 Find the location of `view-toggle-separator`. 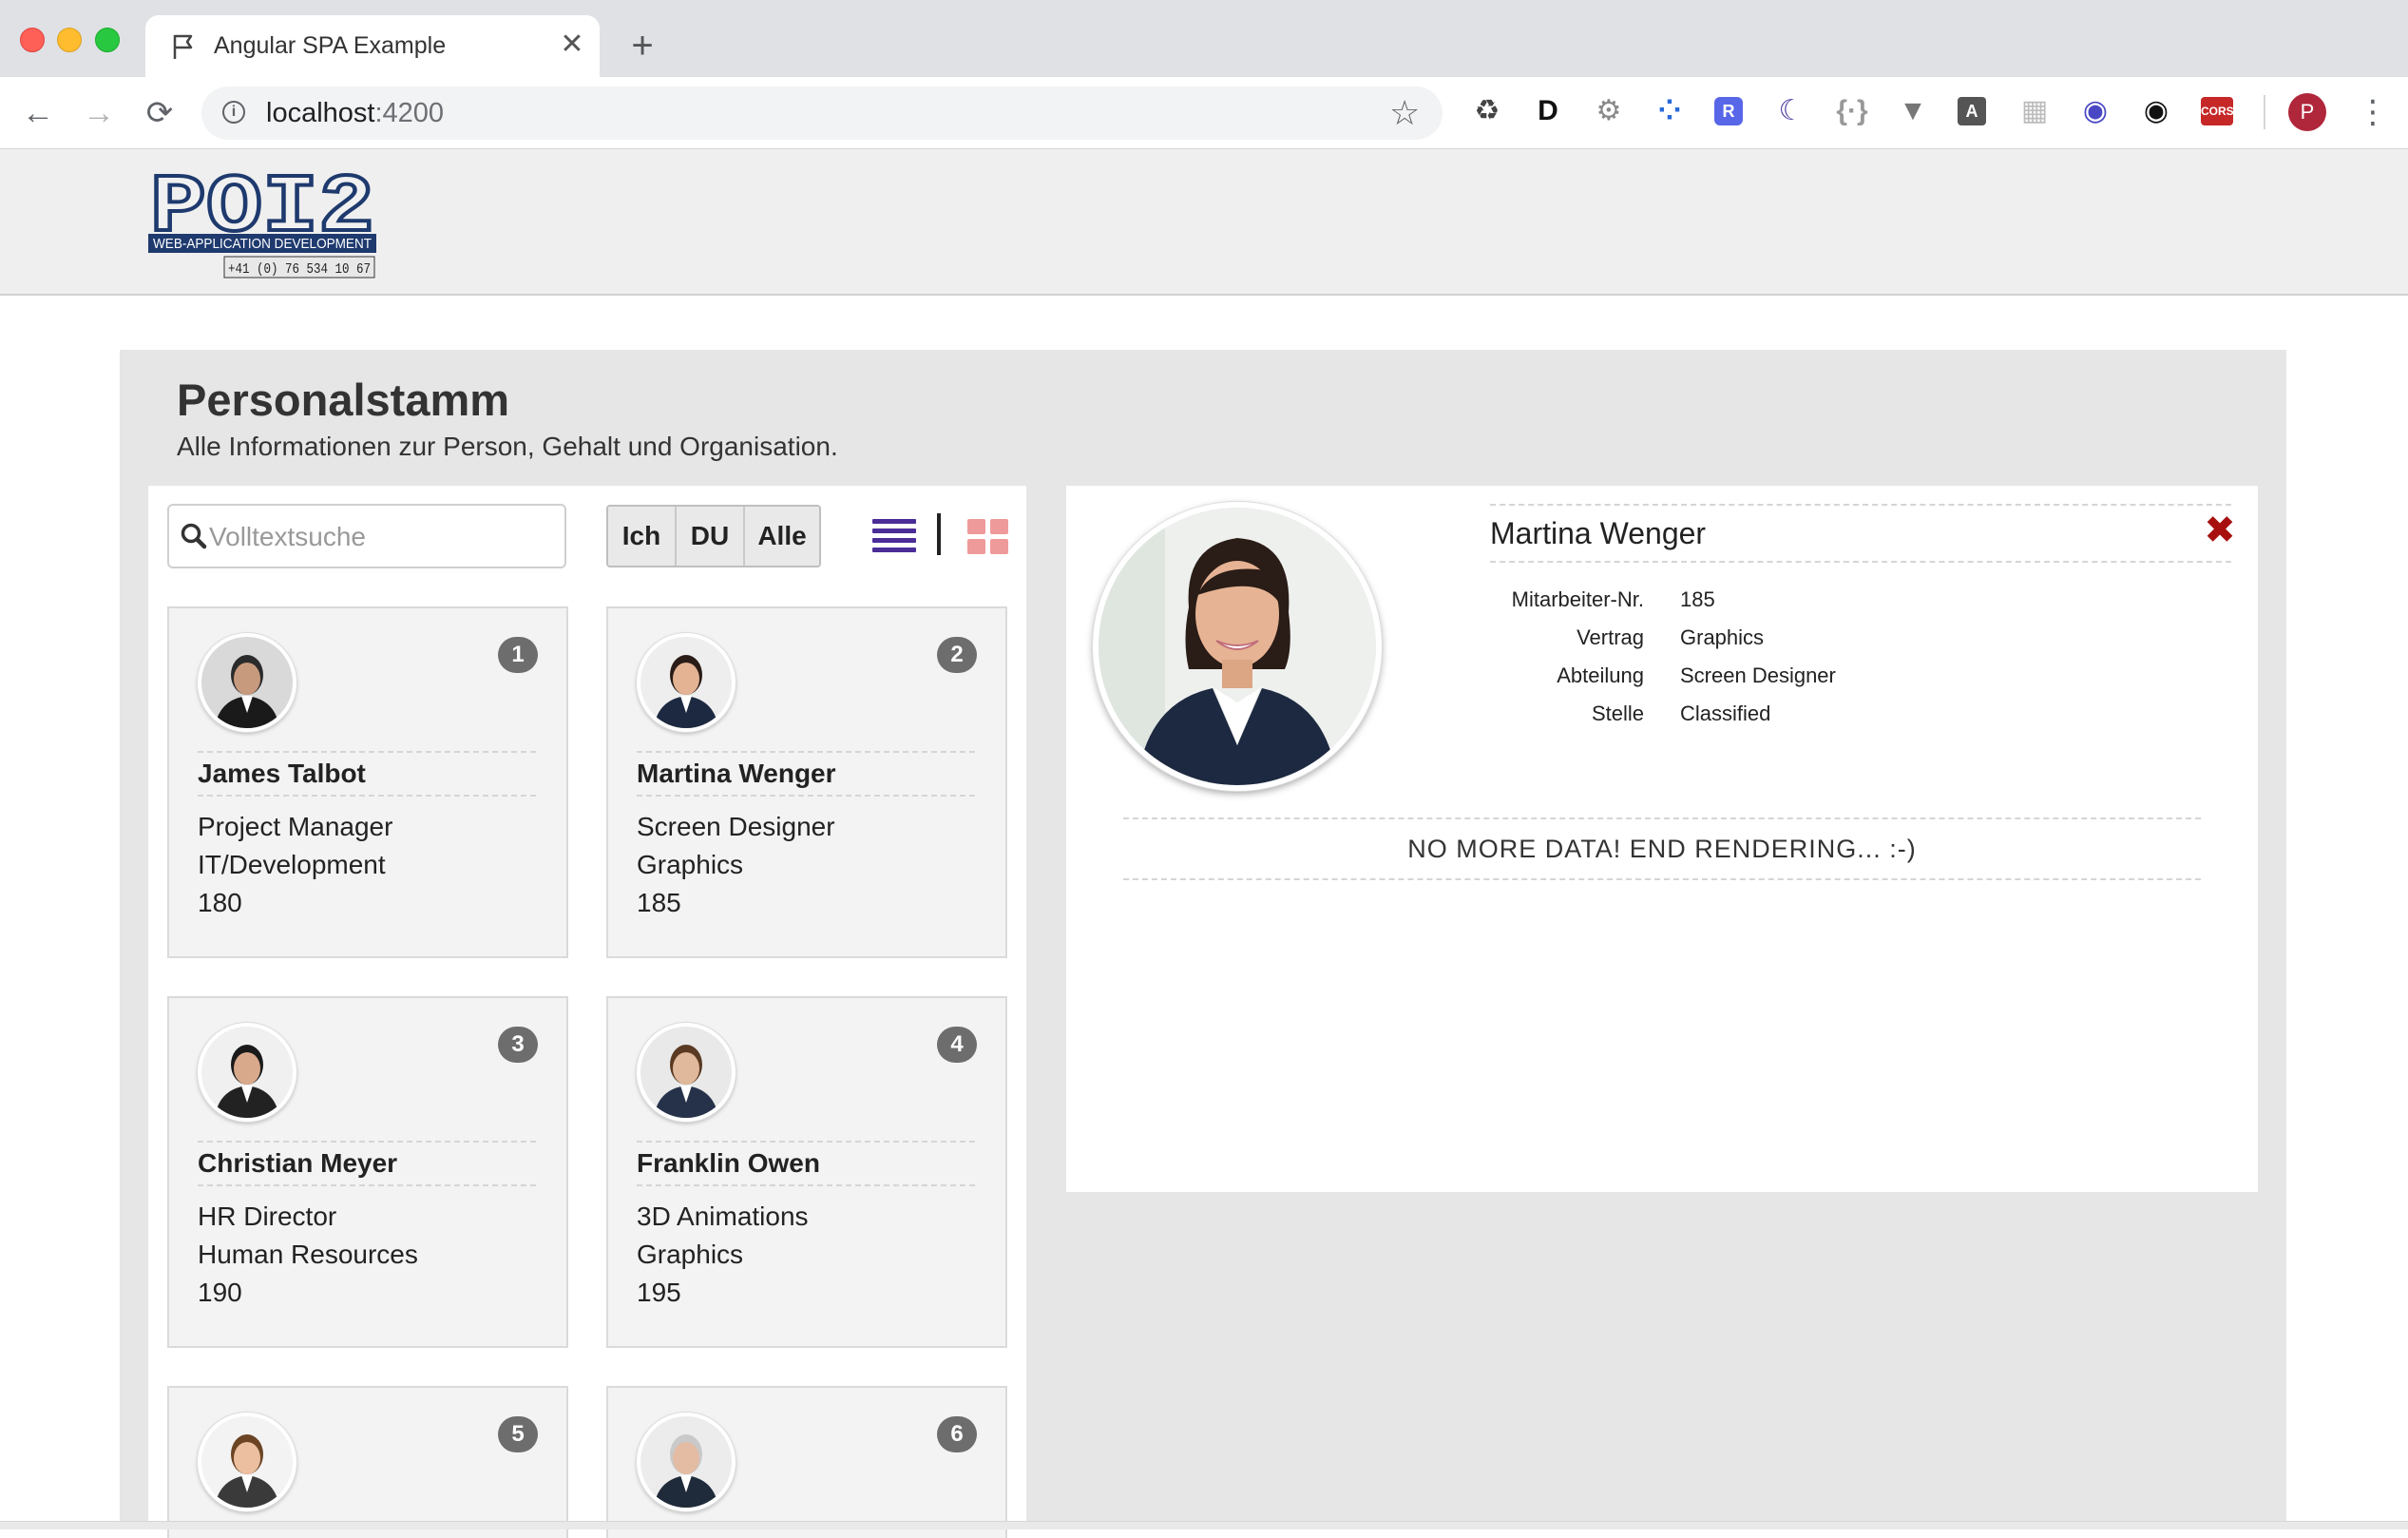

view-toggle-separator is located at coordinates (939, 534).